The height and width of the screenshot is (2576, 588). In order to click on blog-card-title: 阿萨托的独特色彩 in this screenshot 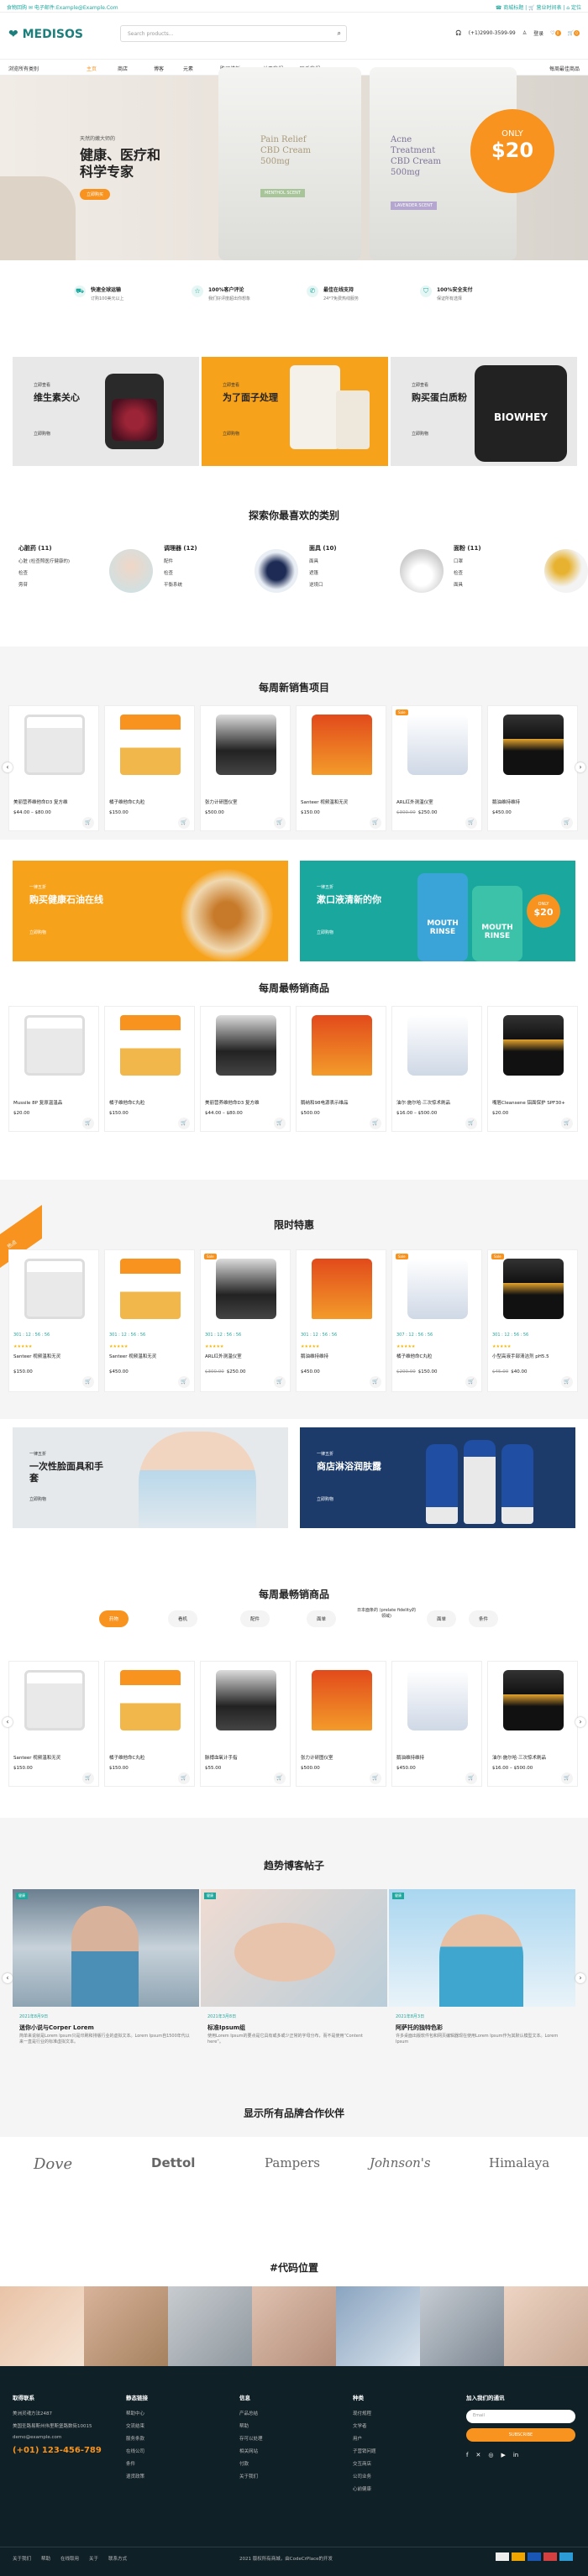, I will do `click(419, 2028)`.